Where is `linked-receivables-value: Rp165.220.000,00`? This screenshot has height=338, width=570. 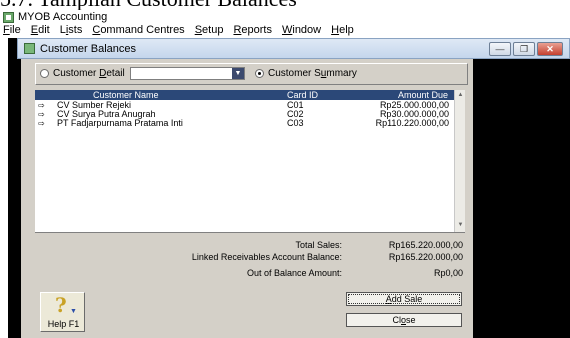 linked-receivables-value: Rp165.220.000,00 is located at coordinates (425, 257).